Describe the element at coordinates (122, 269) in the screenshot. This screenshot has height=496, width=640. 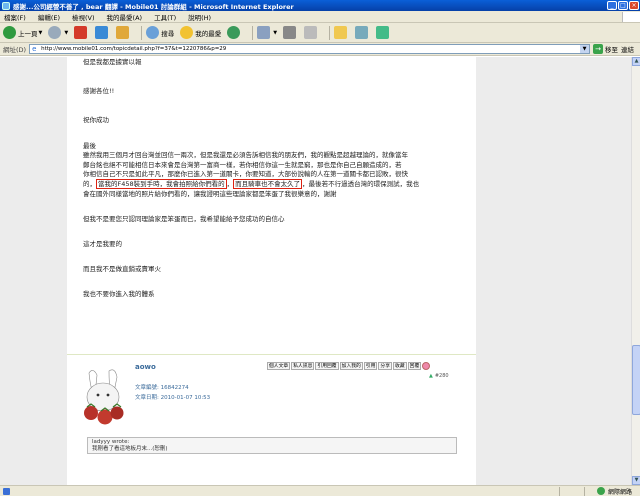
I see `post-line: 而且我不是做直銷或賣軍火` at that location.